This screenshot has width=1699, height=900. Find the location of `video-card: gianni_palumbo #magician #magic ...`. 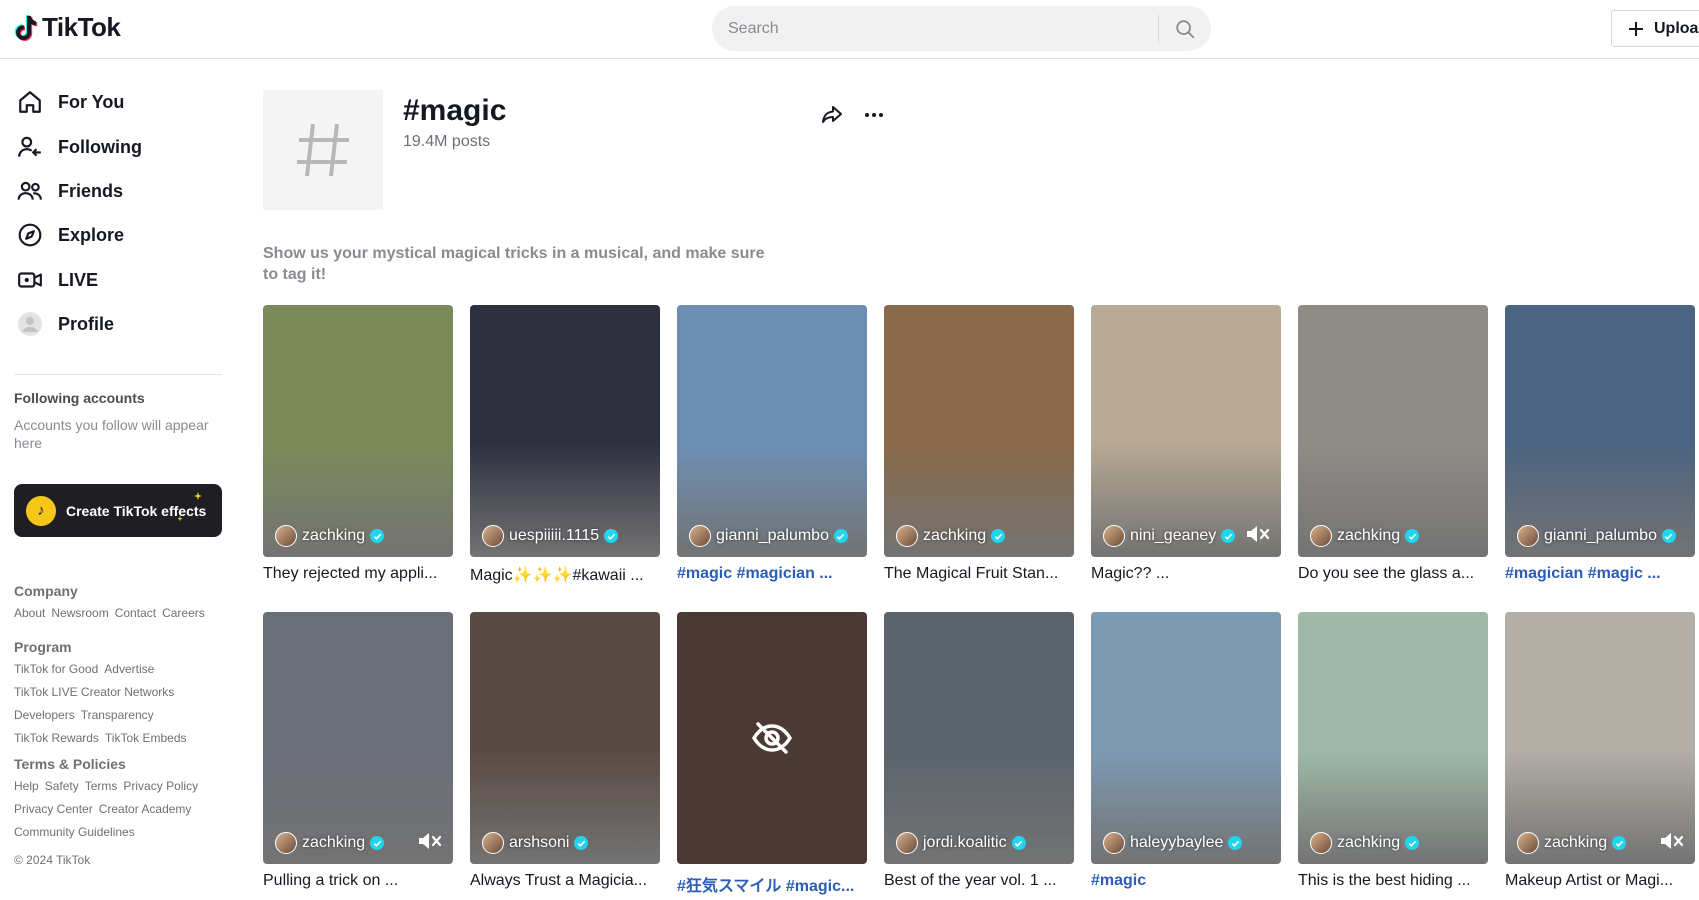

video-card: gianni_palumbo #magician #magic ... is located at coordinates (1600, 444).